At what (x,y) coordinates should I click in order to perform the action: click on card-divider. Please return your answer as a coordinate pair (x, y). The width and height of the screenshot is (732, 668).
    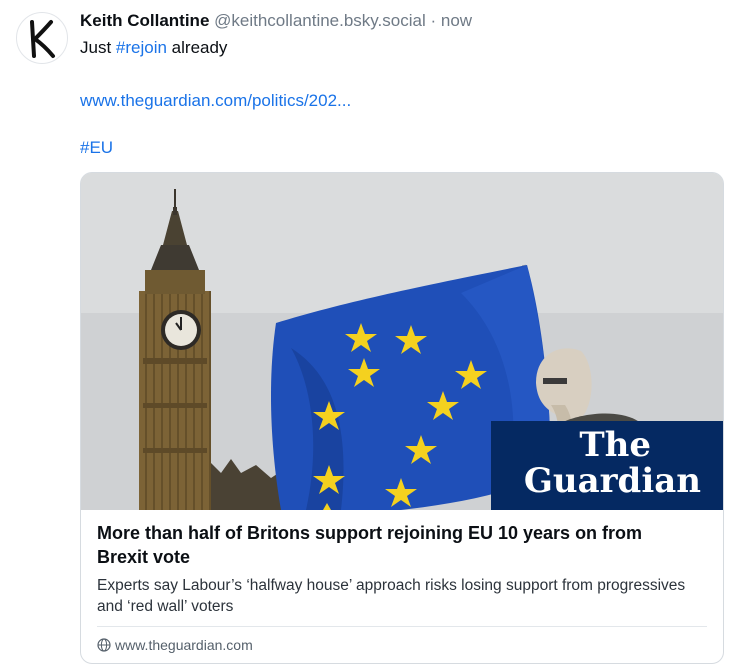
    Looking at the image, I should click on (402, 626).